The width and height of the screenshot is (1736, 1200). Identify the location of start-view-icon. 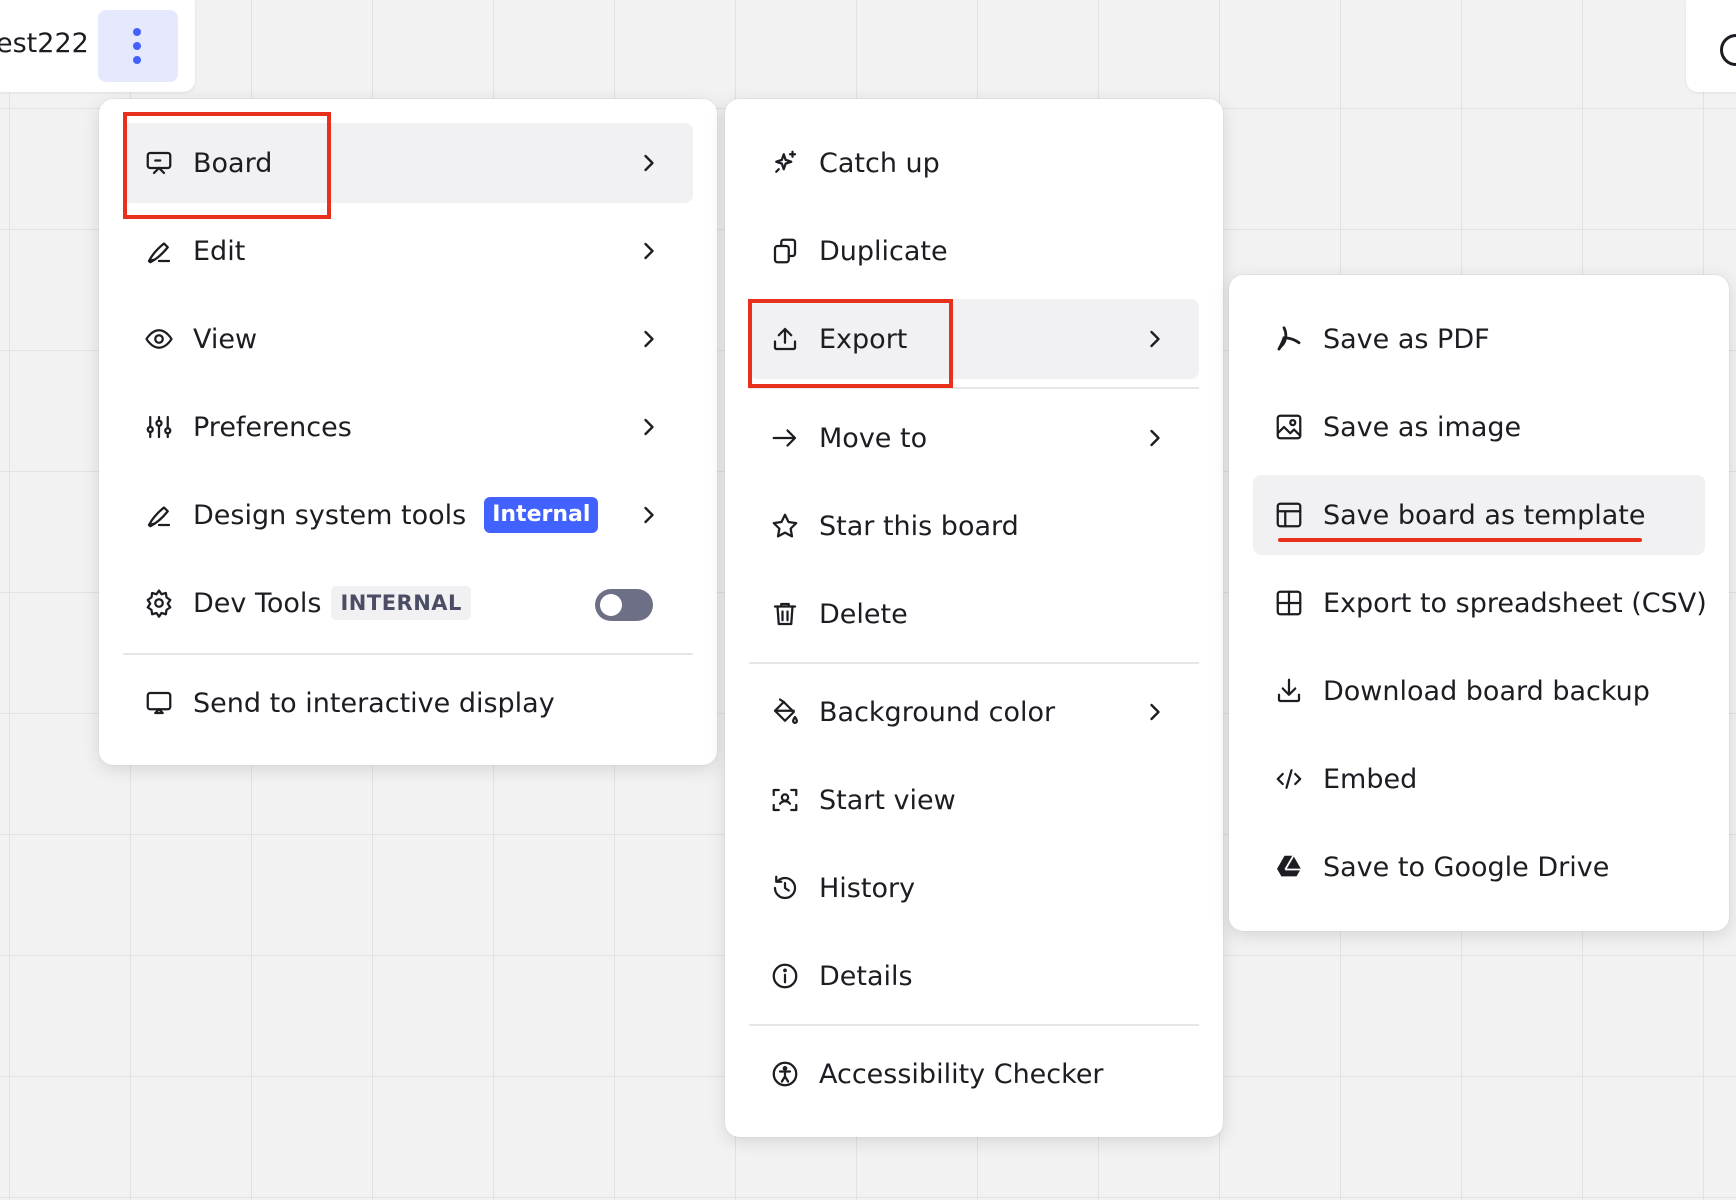
(785, 800).